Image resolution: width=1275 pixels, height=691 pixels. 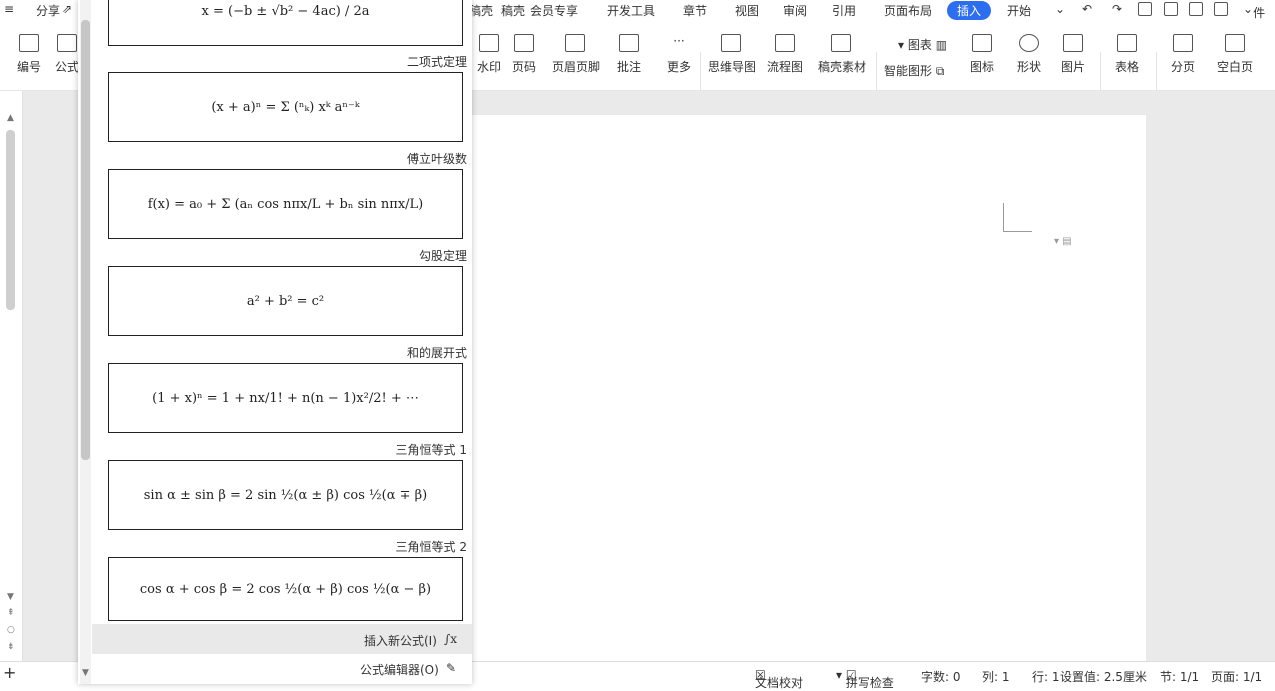 I want to click on blank-page-button: 空白页, so click(x=1235, y=59).